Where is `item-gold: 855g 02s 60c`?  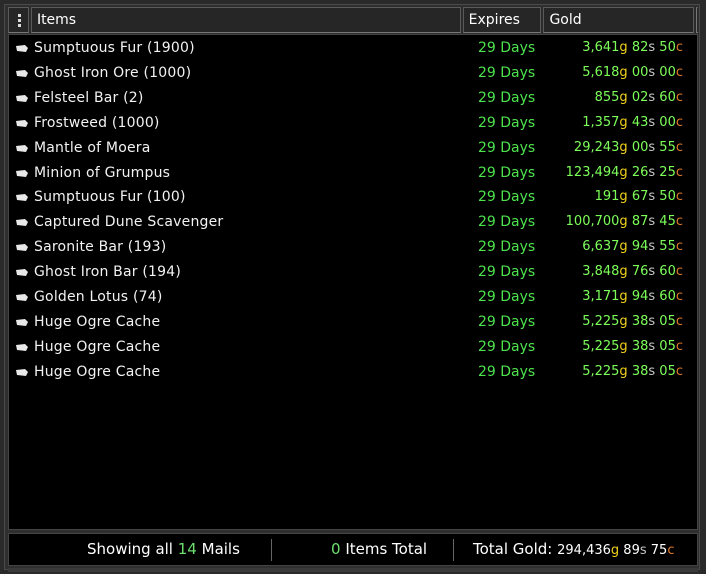
item-gold: 855g 02s 60c is located at coordinates (638, 97).